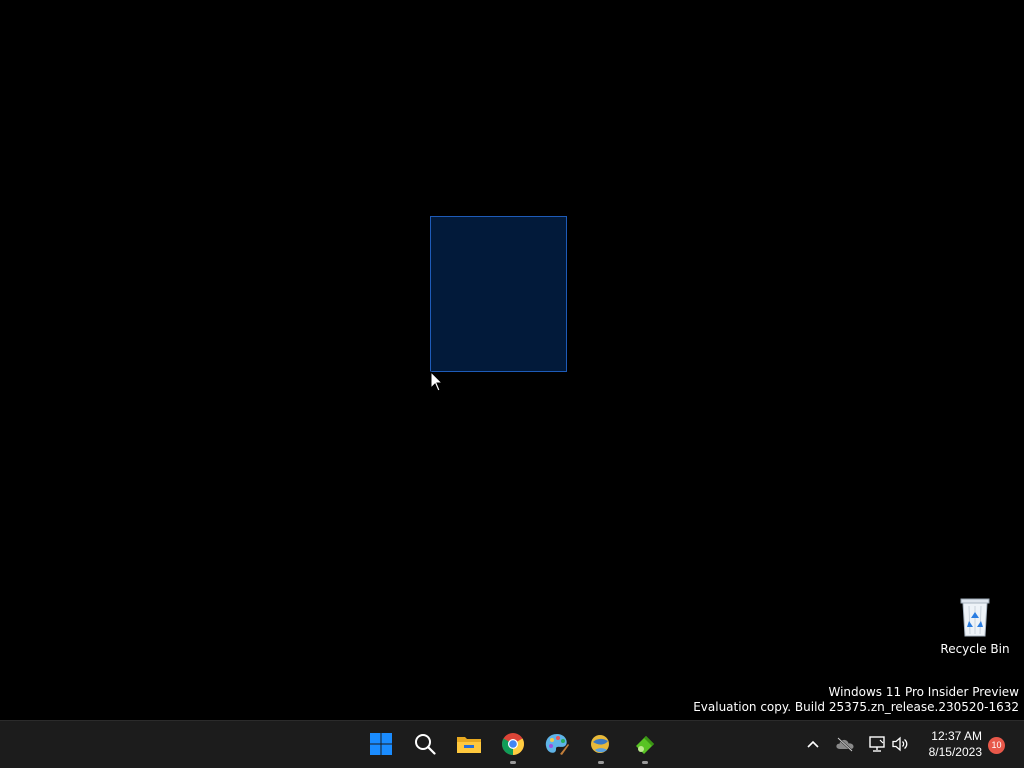  Describe the element at coordinates (955, 744) in the screenshot. I see `clock: 12:37 AM 8/15/2023` at that location.